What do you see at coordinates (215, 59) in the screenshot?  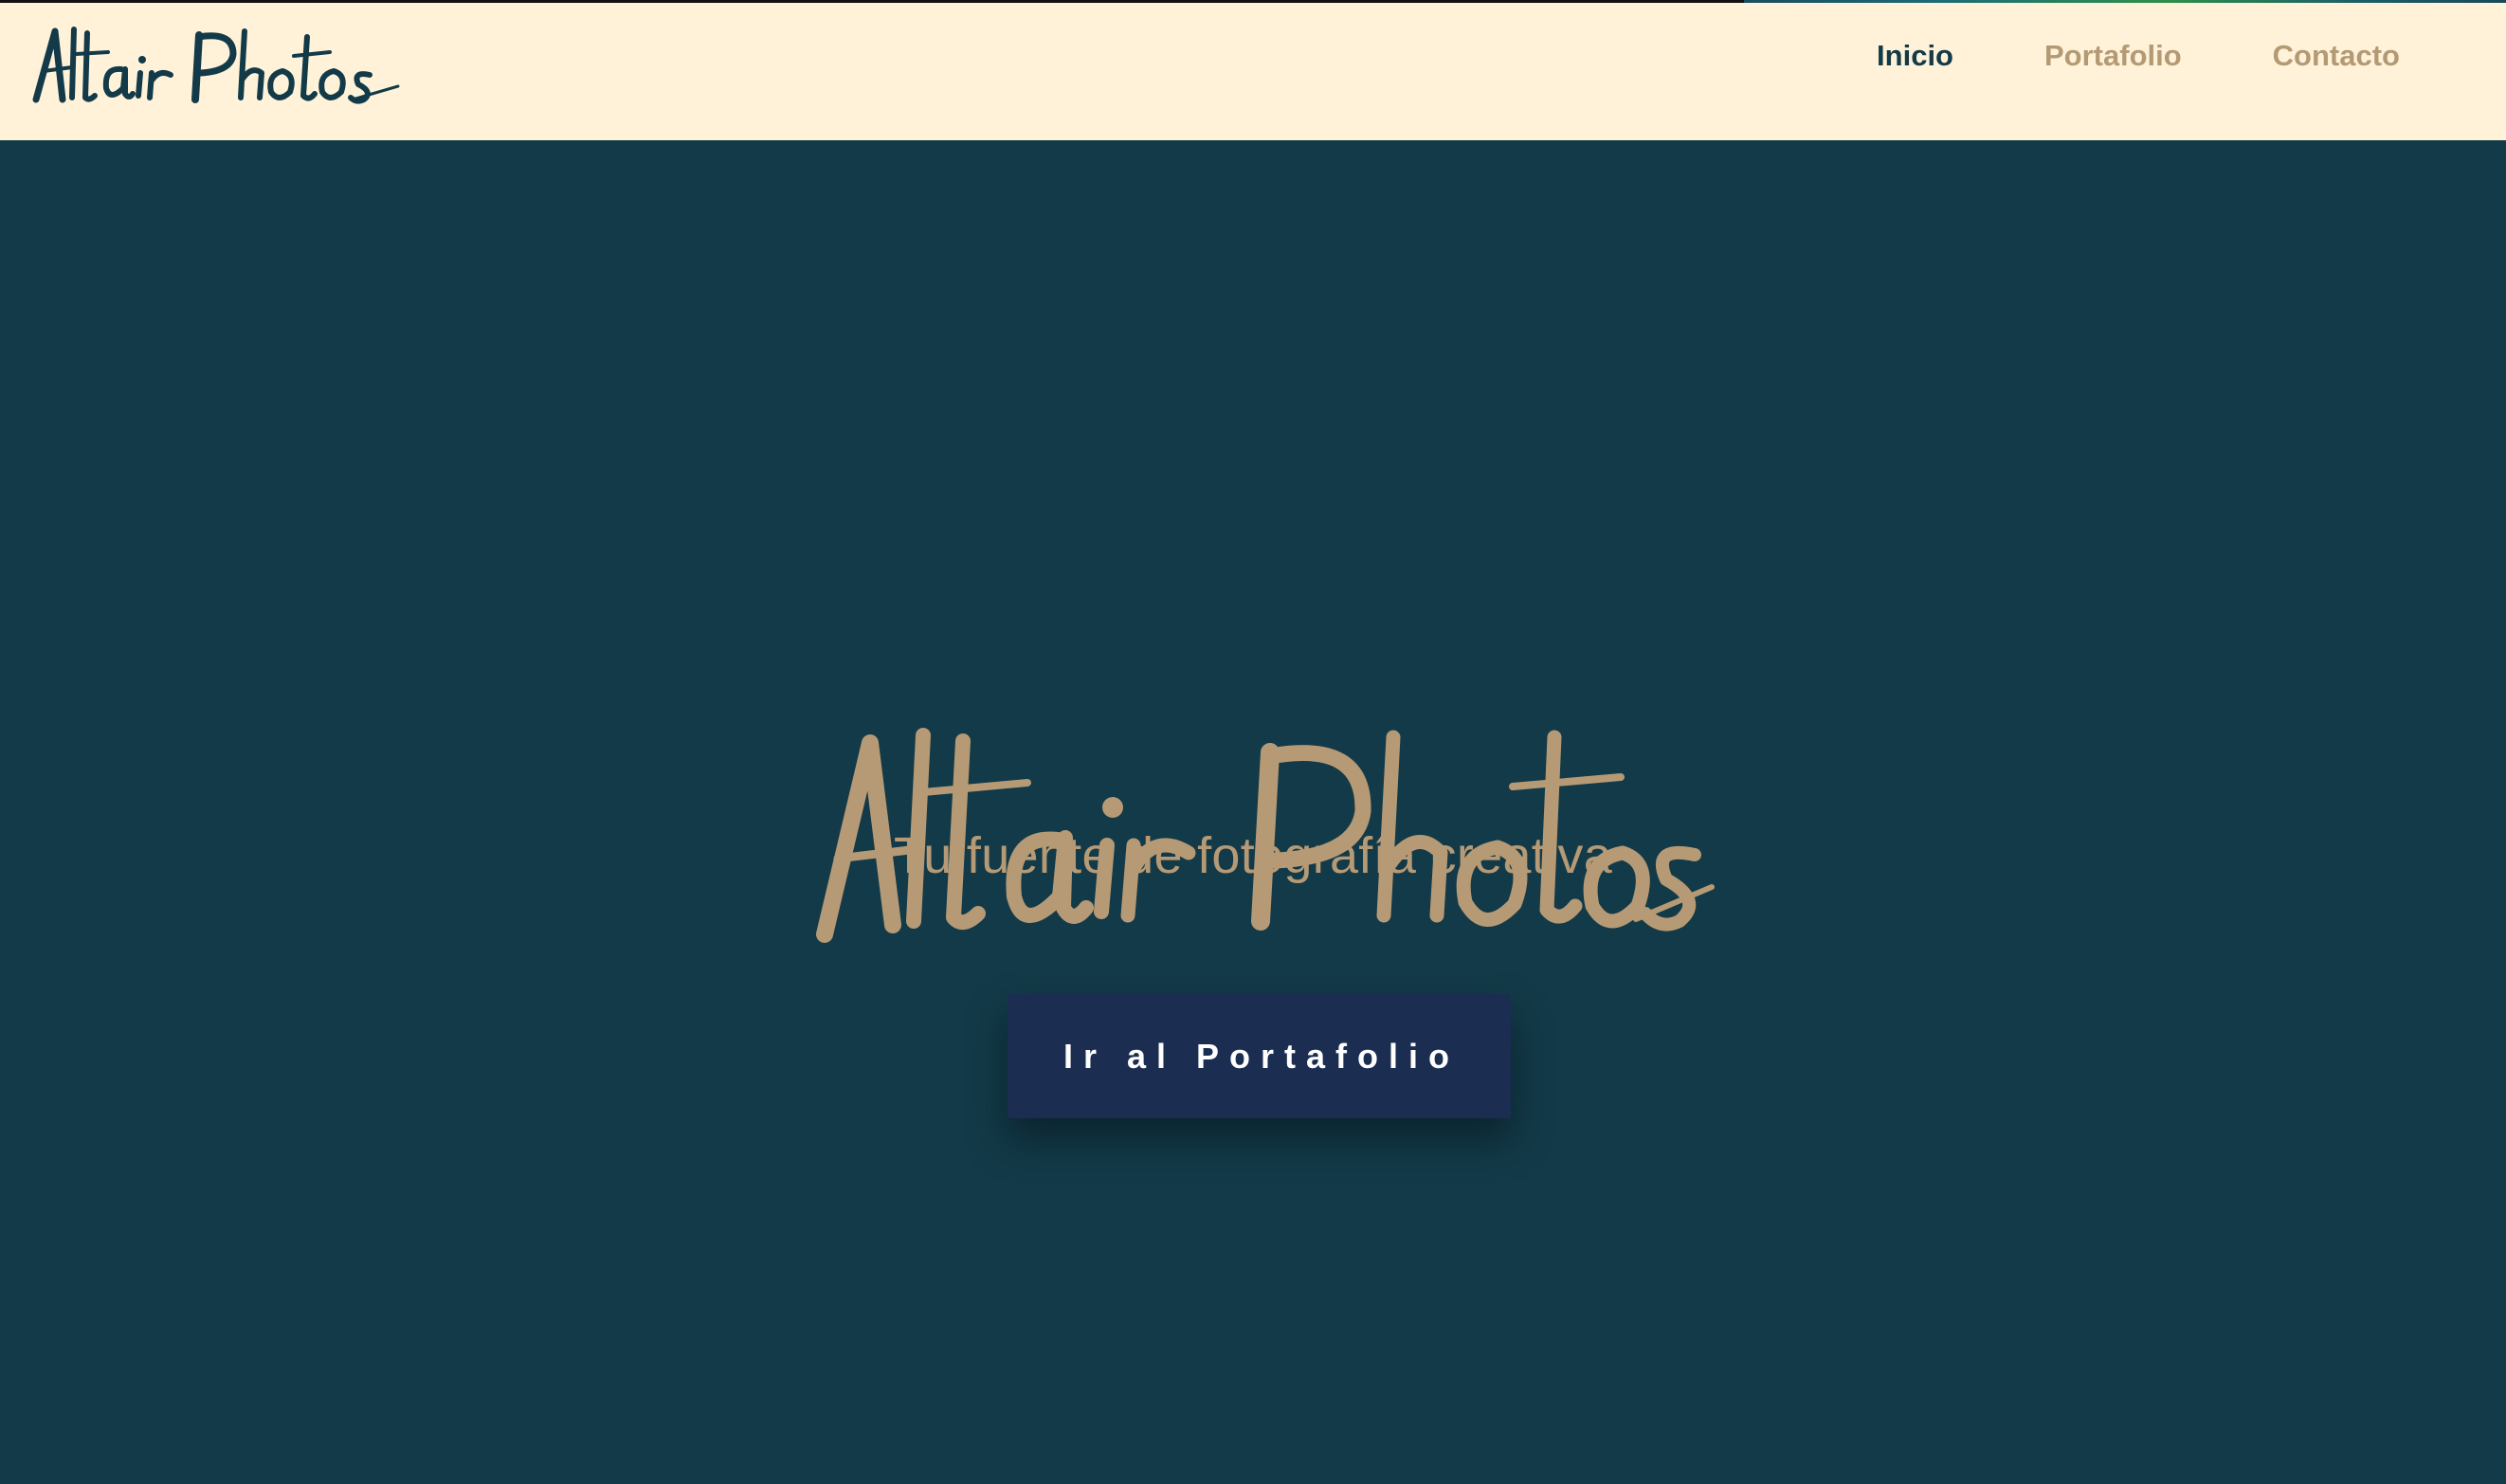 I see `brand-logo` at bounding box center [215, 59].